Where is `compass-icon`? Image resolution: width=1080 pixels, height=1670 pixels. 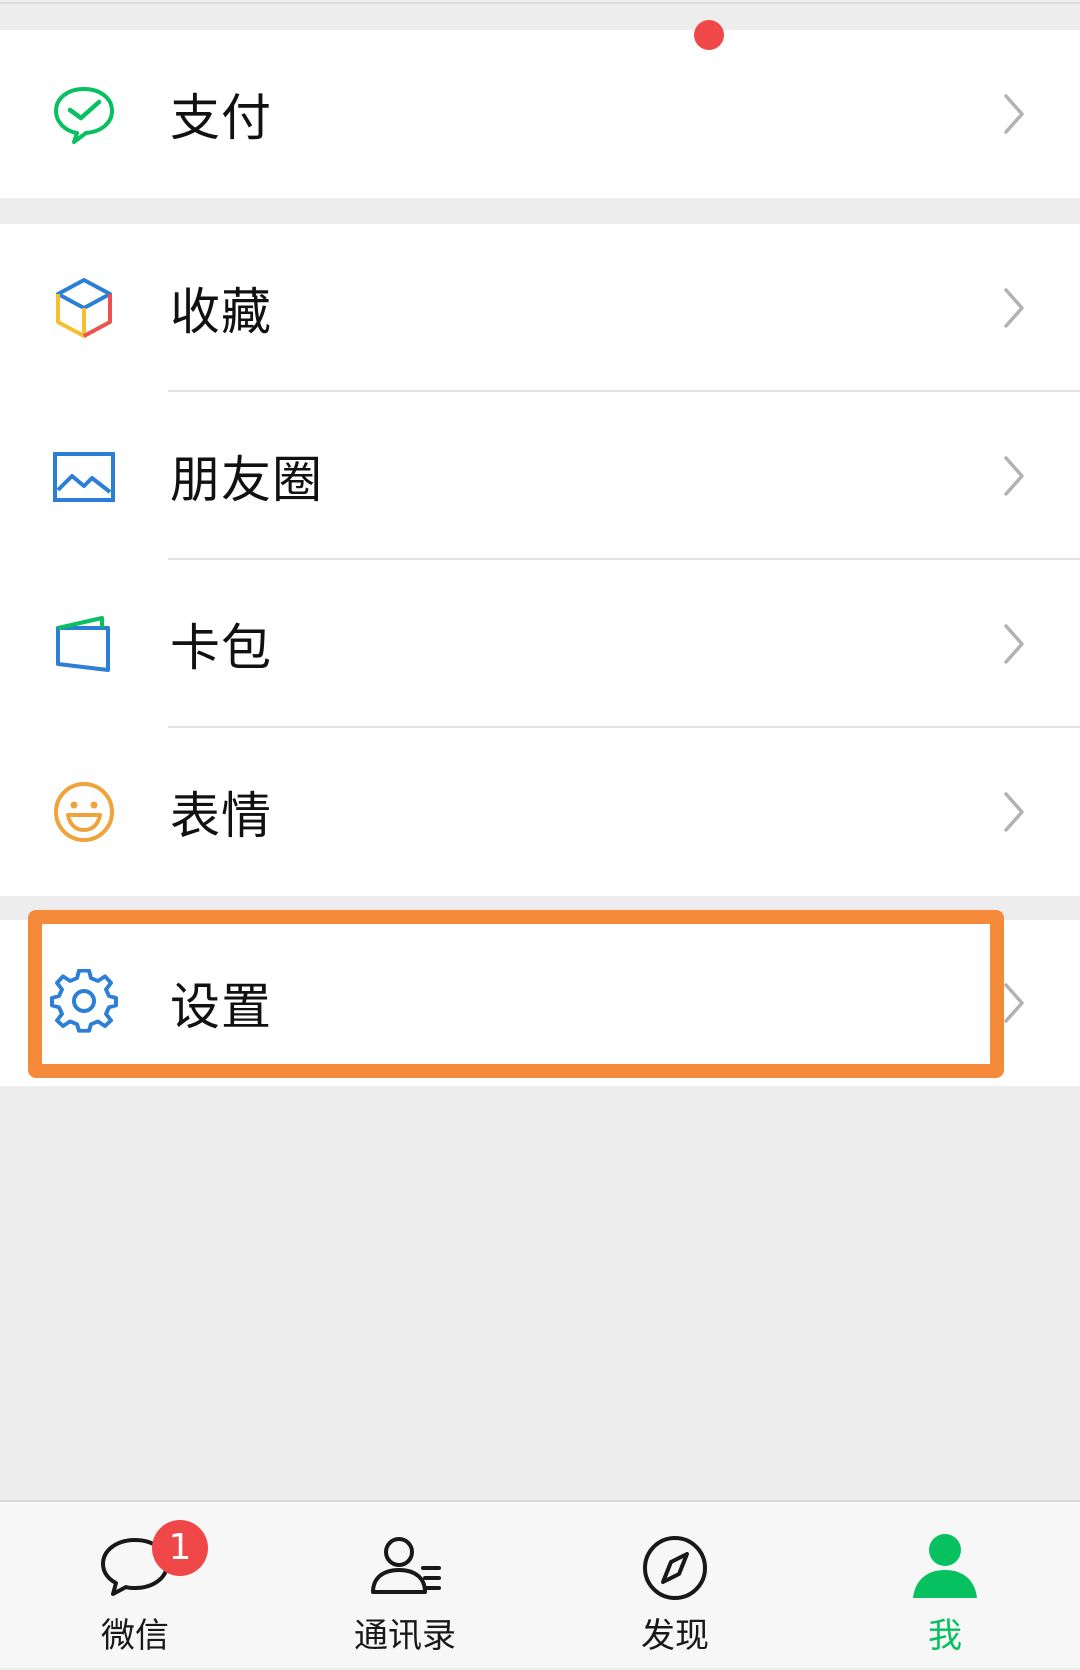 compass-icon is located at coordinates (675, 1566).